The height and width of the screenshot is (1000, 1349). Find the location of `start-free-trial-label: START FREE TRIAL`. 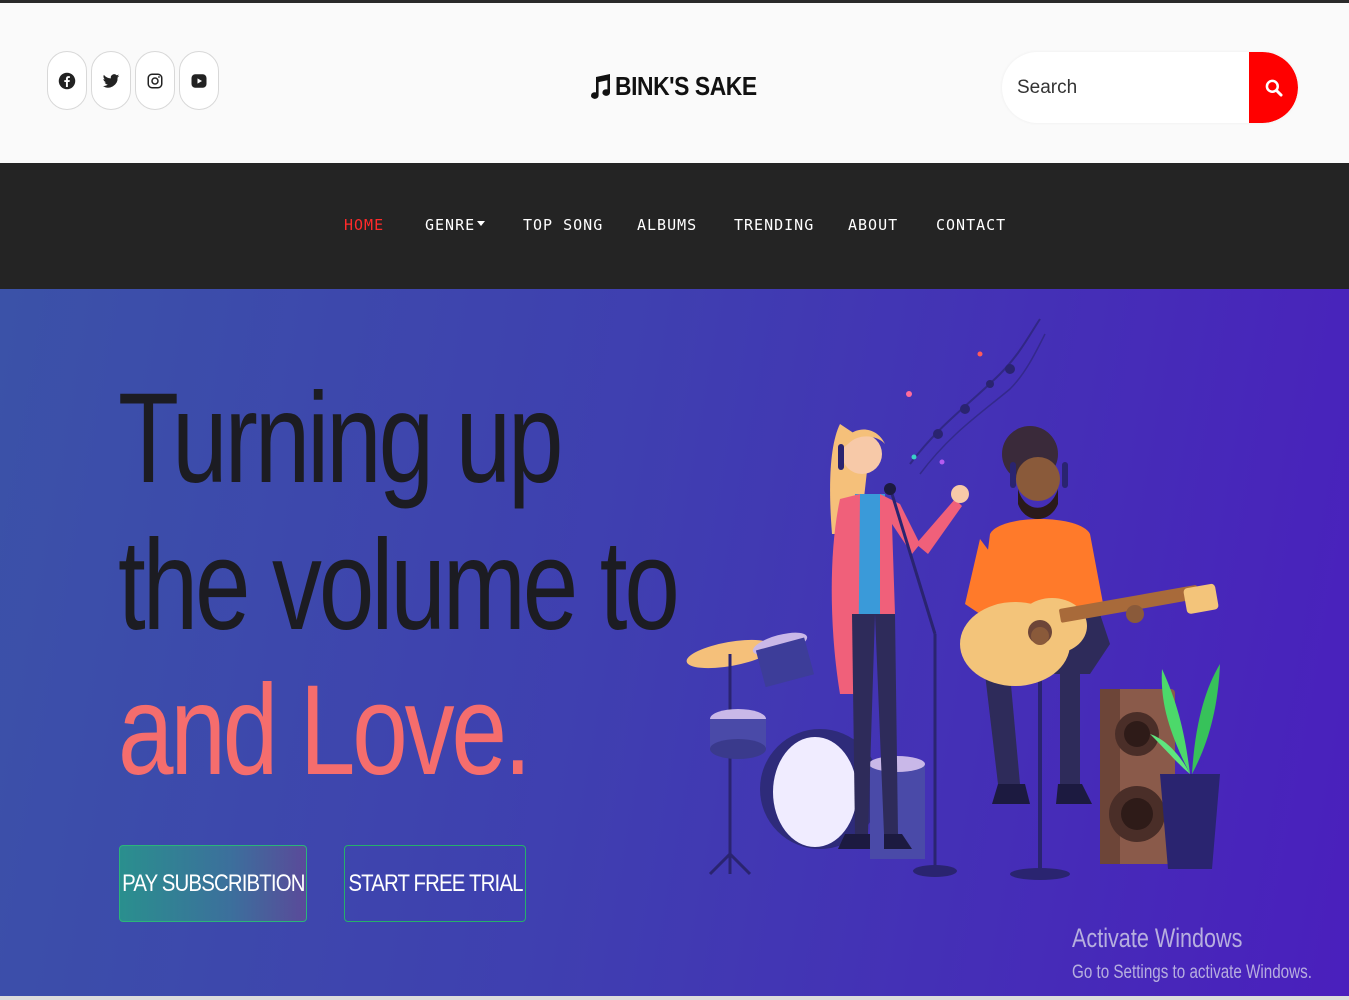

start-free-trial-label: START FREE TRIAL is located at coordinates (435, 883).